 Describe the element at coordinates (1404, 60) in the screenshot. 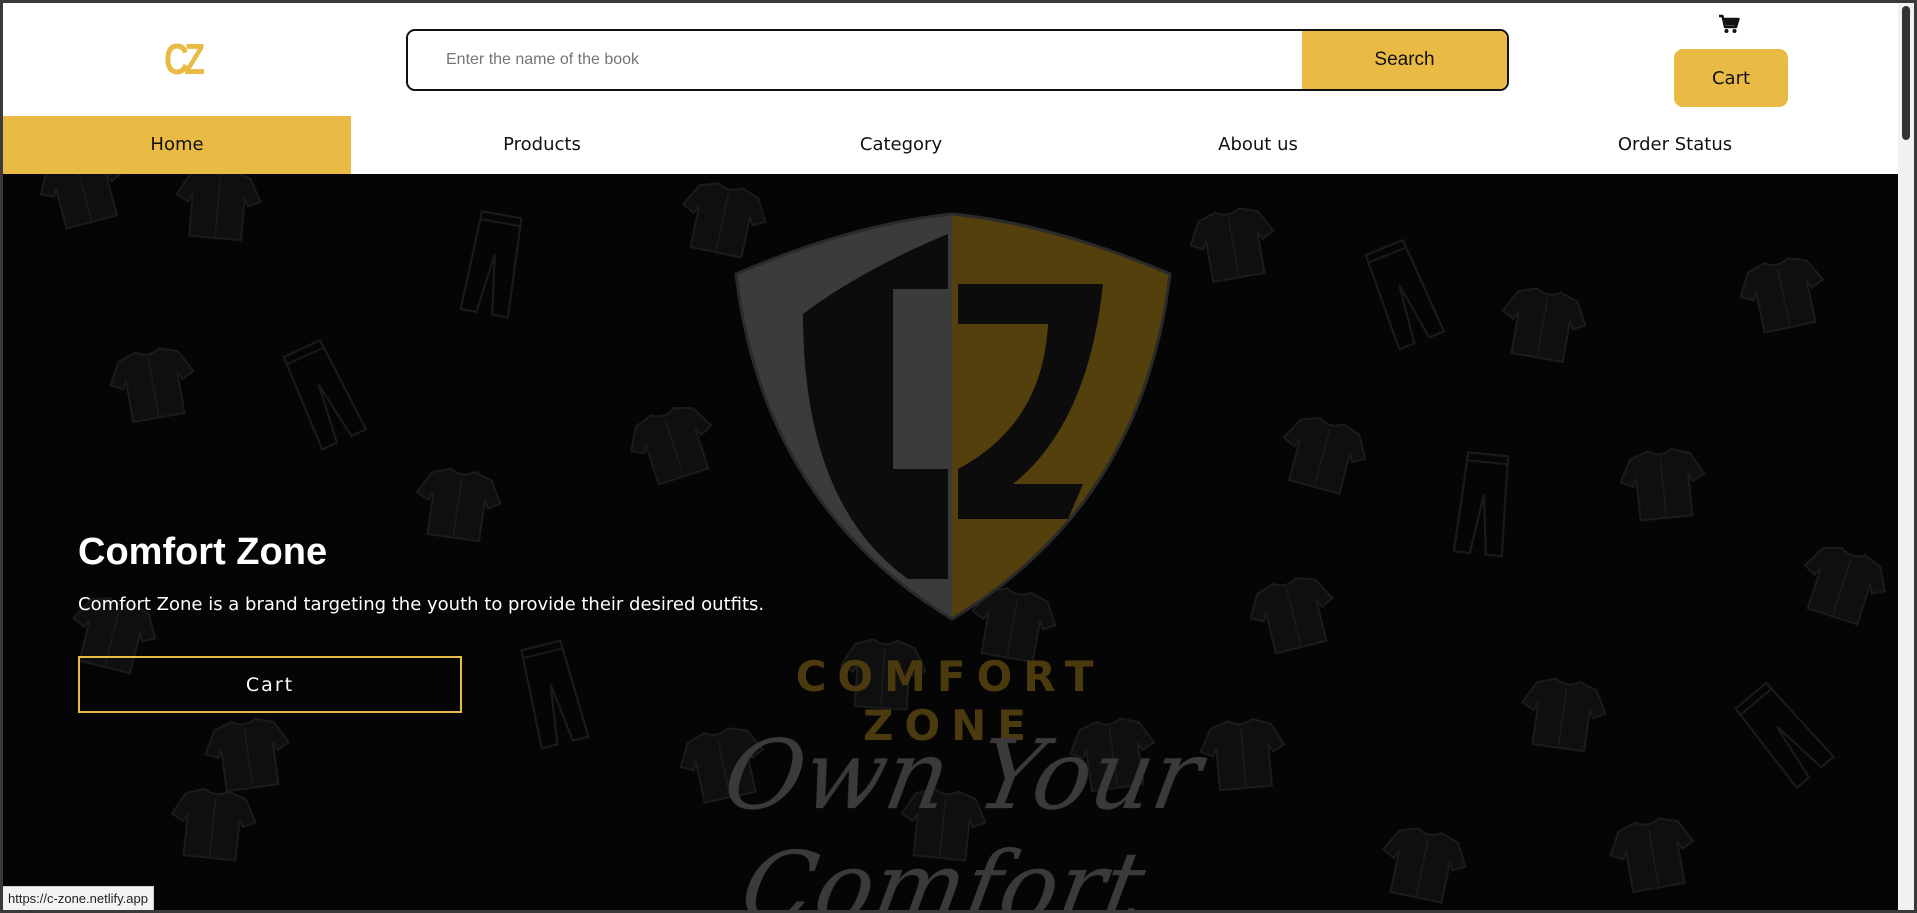

I see `search-button: Search` at that location.